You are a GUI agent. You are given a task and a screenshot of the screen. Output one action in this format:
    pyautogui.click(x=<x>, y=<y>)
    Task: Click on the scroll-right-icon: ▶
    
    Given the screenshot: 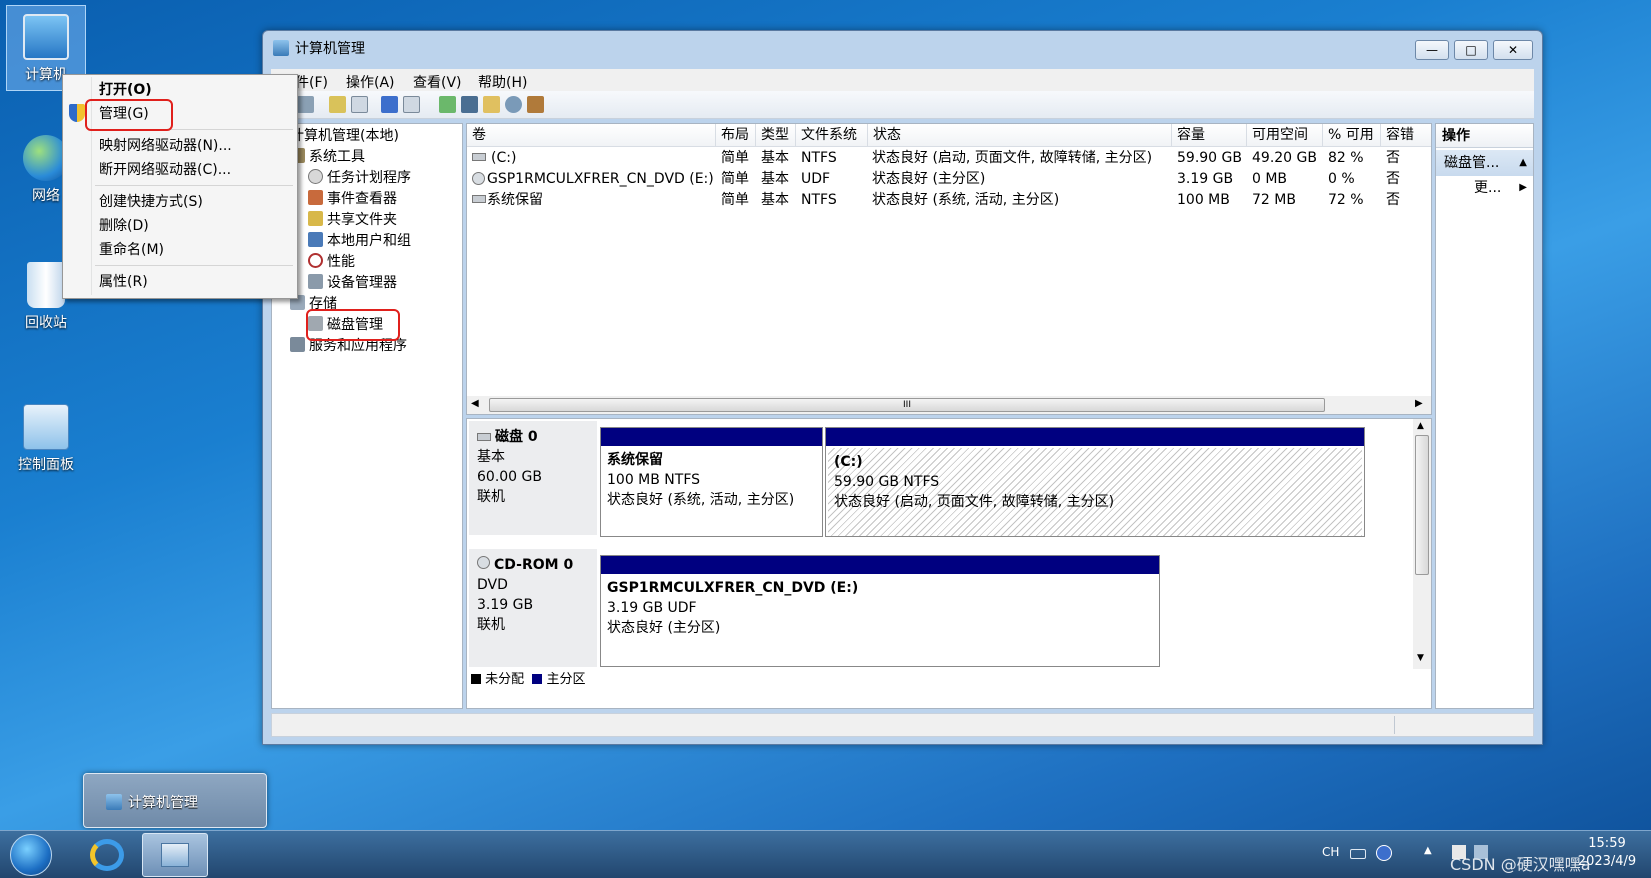 What is the action you would take?
    pyautogui.click(x=1419, y=403)
    